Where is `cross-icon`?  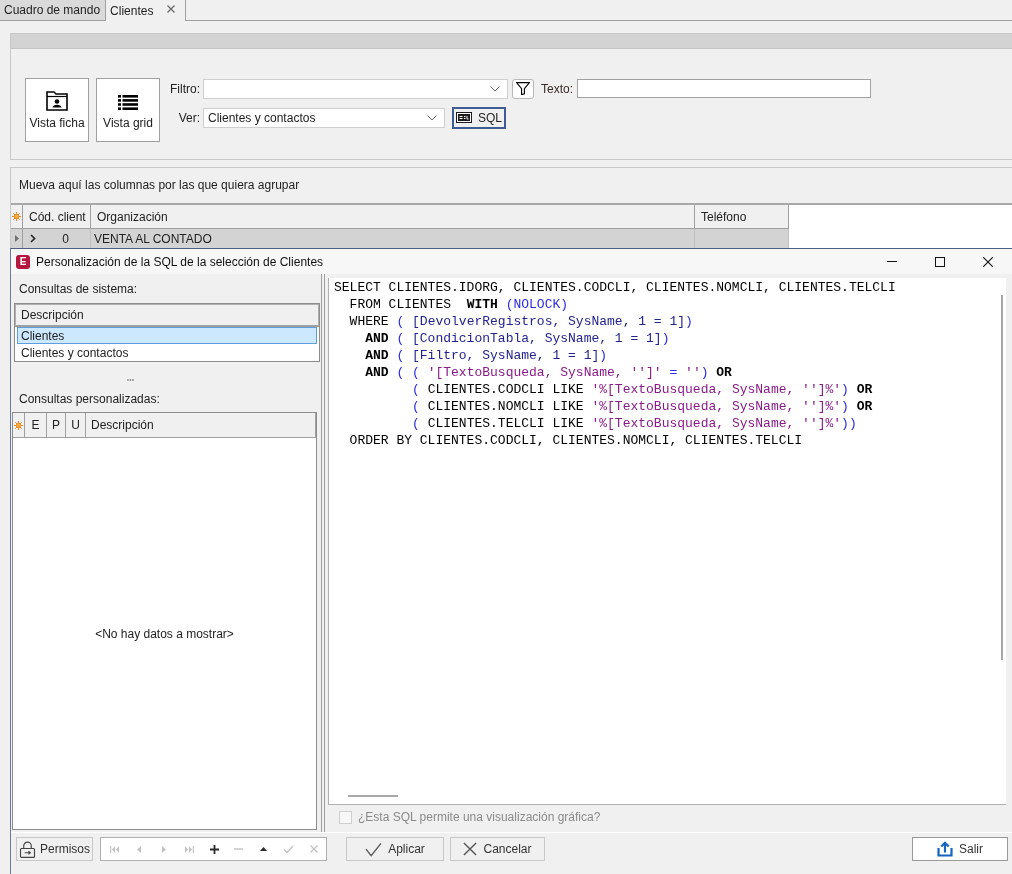
cross-icon is located at coordinates (470, 849).